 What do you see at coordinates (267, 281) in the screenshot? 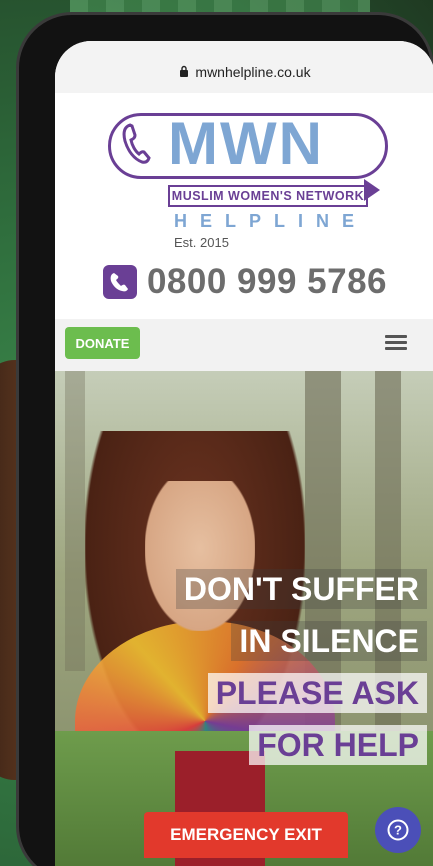
I see `phone-number: 0800 999 5786` at bounding box center [267, 281].